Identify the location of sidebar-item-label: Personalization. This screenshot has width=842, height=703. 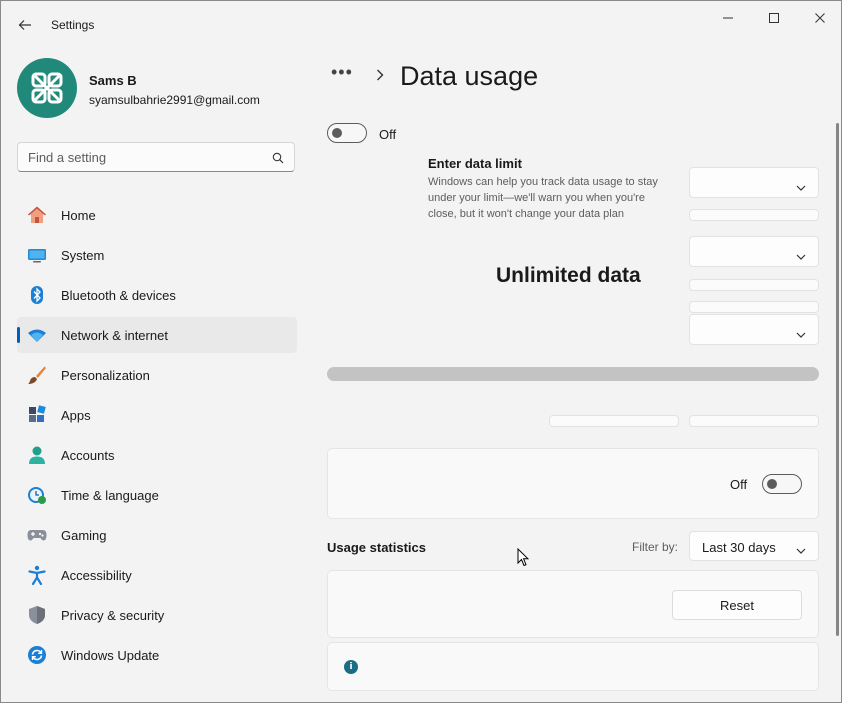
(105, 375).